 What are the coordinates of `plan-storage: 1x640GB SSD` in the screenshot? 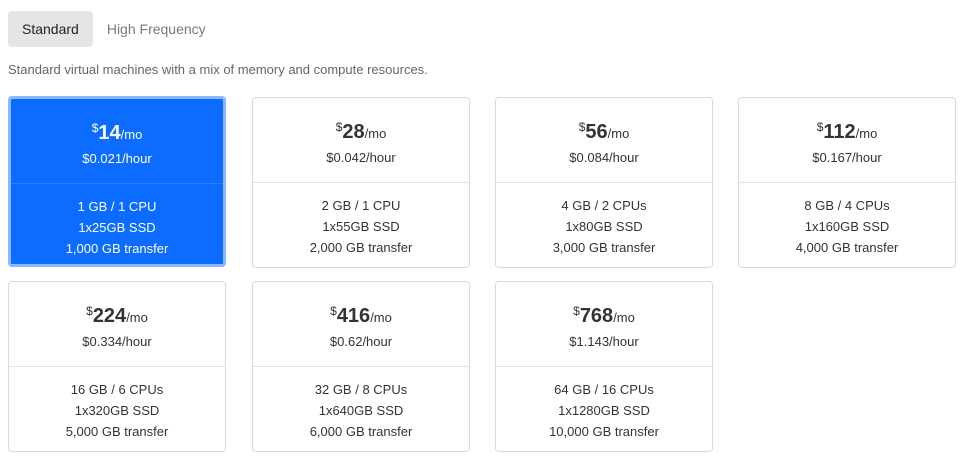 It's located at (361, 410).